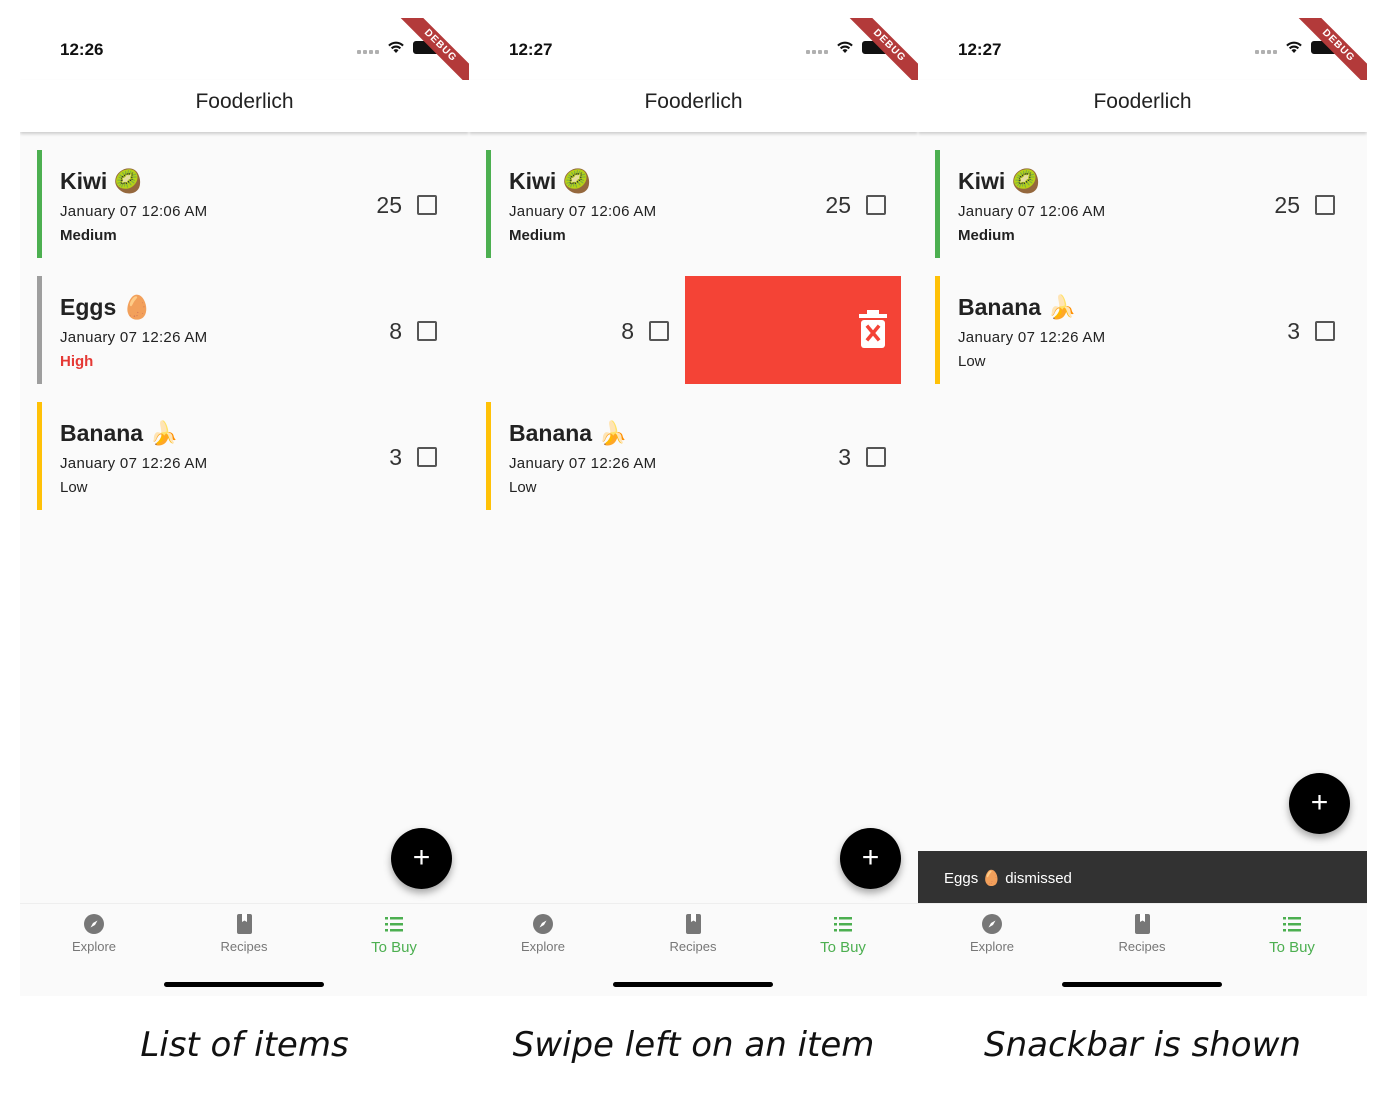  Describe the element at coordinates (1142, 946) in the screenshot. I see `tab-label: Recipes` at that location.